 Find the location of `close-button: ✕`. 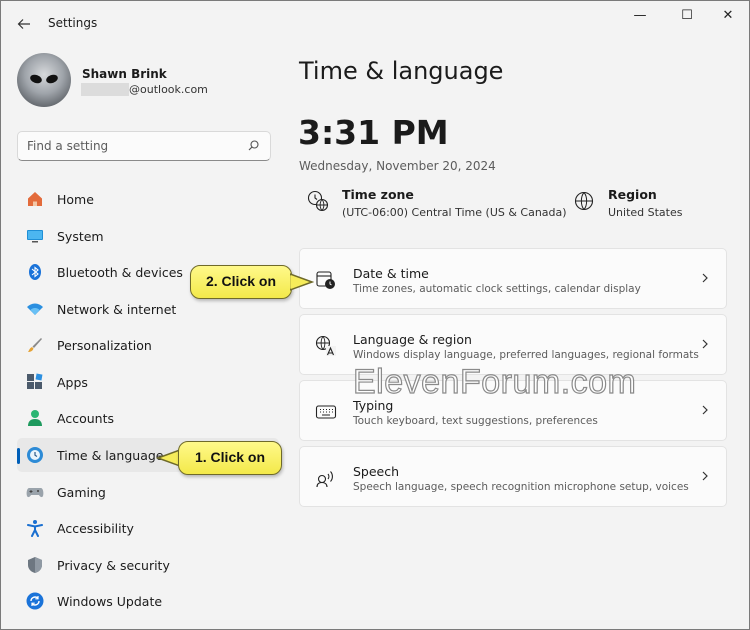

close-button: ✕ is located at coordinates (728, 16).